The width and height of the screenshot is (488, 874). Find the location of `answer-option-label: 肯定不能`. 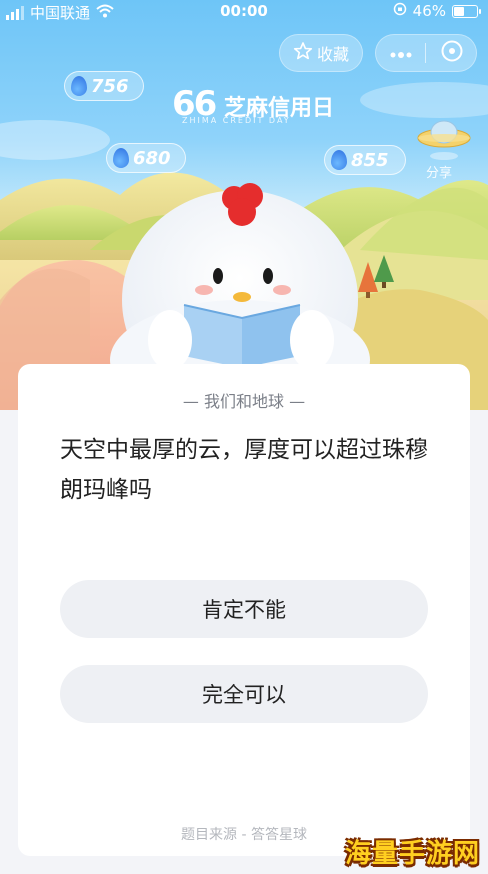

answer-option-label: 肯定不能 is located at coordinates (244, 610).